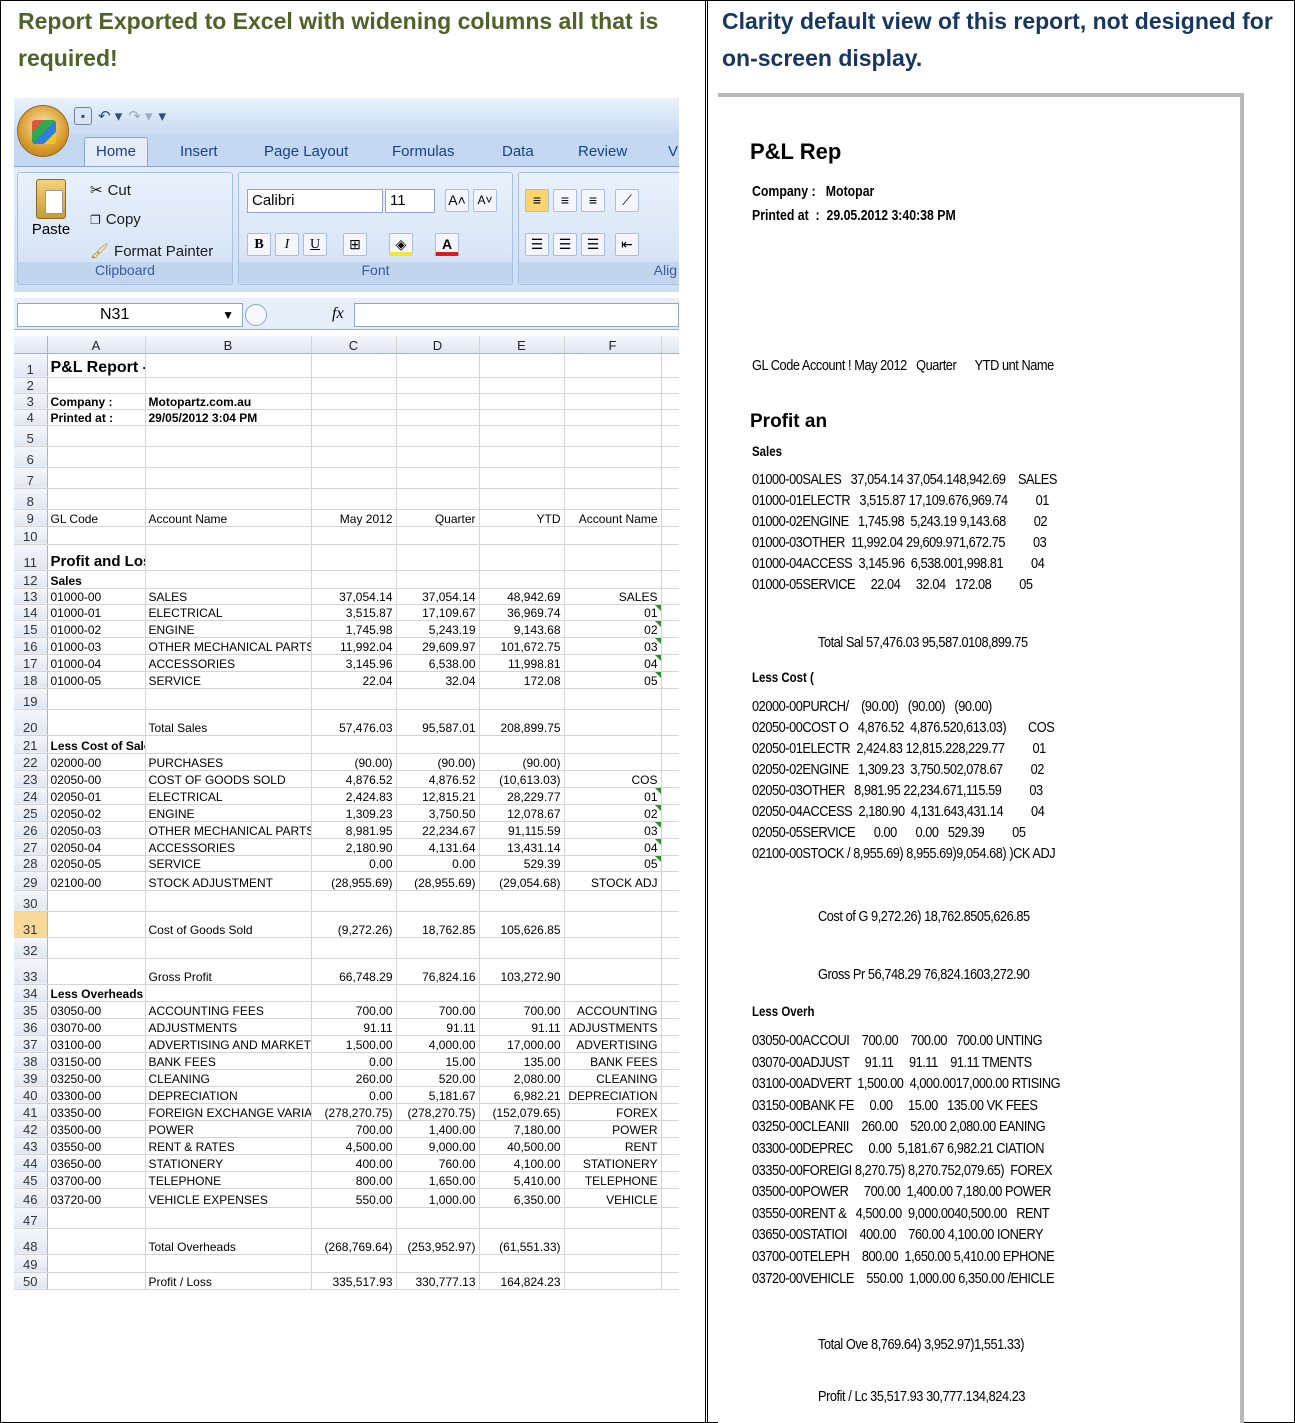 This screenshot has width=1295, height=1423. I want to click on cell: 1,650.00, so click(438, 1180).